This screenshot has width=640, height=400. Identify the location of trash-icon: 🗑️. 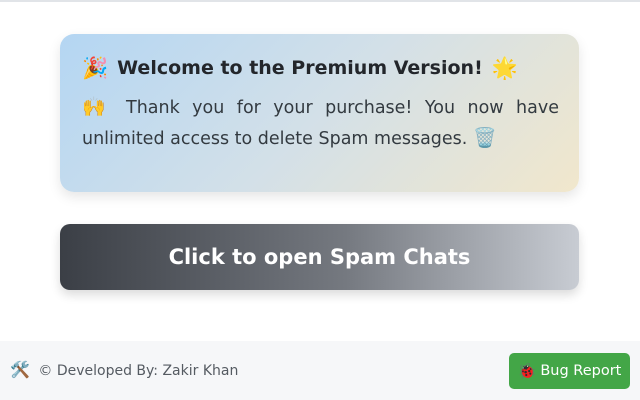
(484, 138).